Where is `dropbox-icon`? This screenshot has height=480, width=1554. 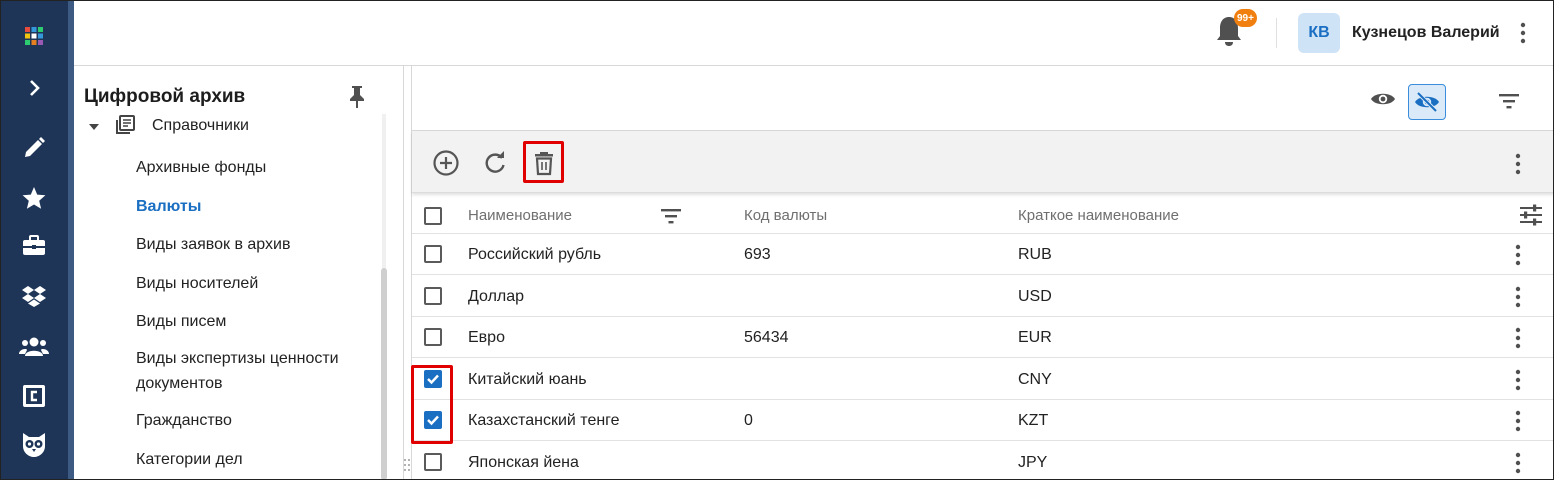 dropbox-icon is located at coordinates (34, 296).